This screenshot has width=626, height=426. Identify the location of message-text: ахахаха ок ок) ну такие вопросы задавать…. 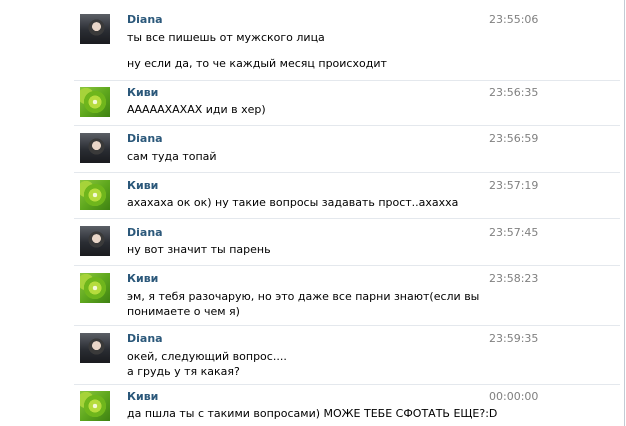
(293, 202).